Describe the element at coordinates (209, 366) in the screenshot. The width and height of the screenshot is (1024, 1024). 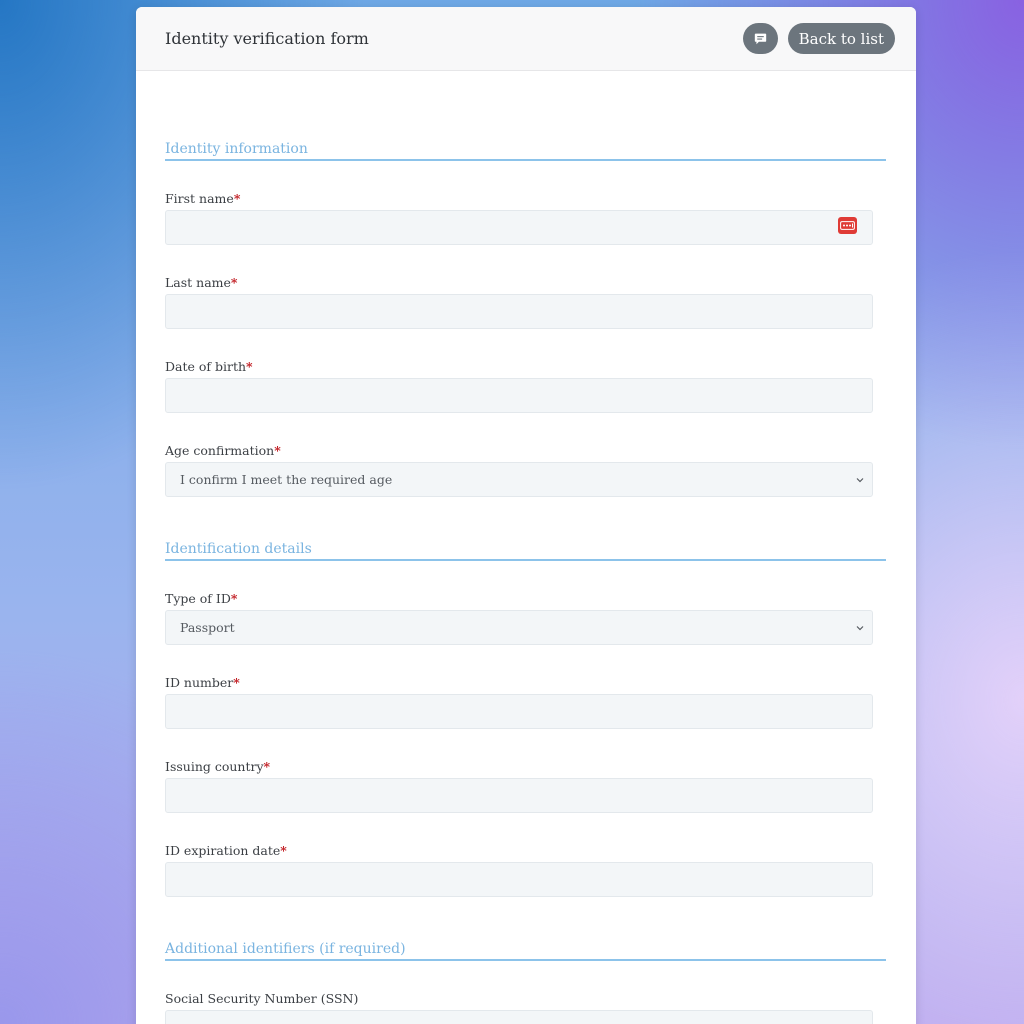
I see `field-label: Date of birth*` at that location.